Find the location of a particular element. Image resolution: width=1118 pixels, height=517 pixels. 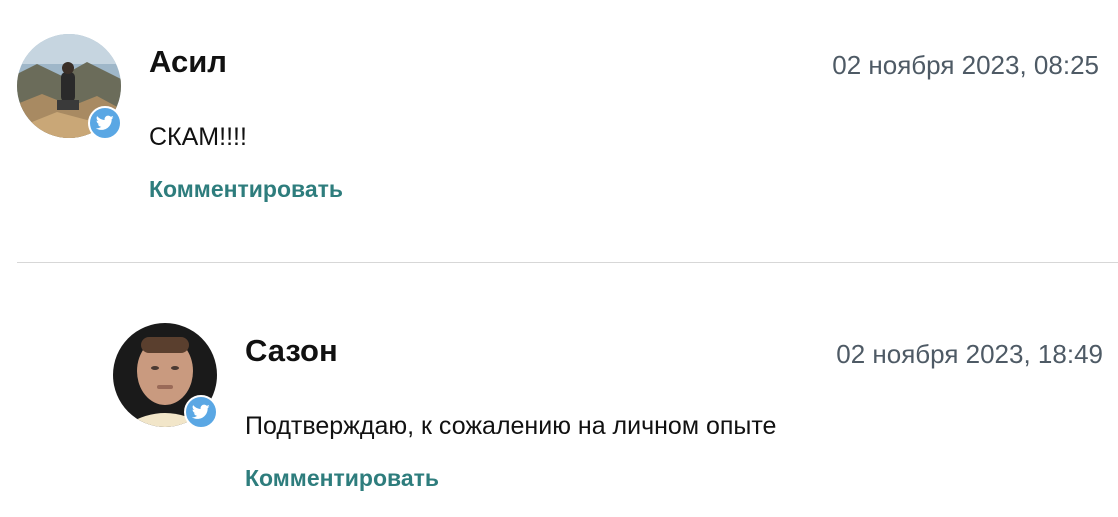

comment-text: Подтверждаю, к сожалению на личном опыте is located at coordinates (511, 426).